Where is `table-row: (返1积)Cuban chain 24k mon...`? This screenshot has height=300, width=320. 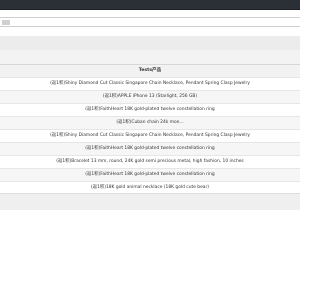
table-row: (返1积)Cuban chain 24k mon... is located at coordinates (150, 123).